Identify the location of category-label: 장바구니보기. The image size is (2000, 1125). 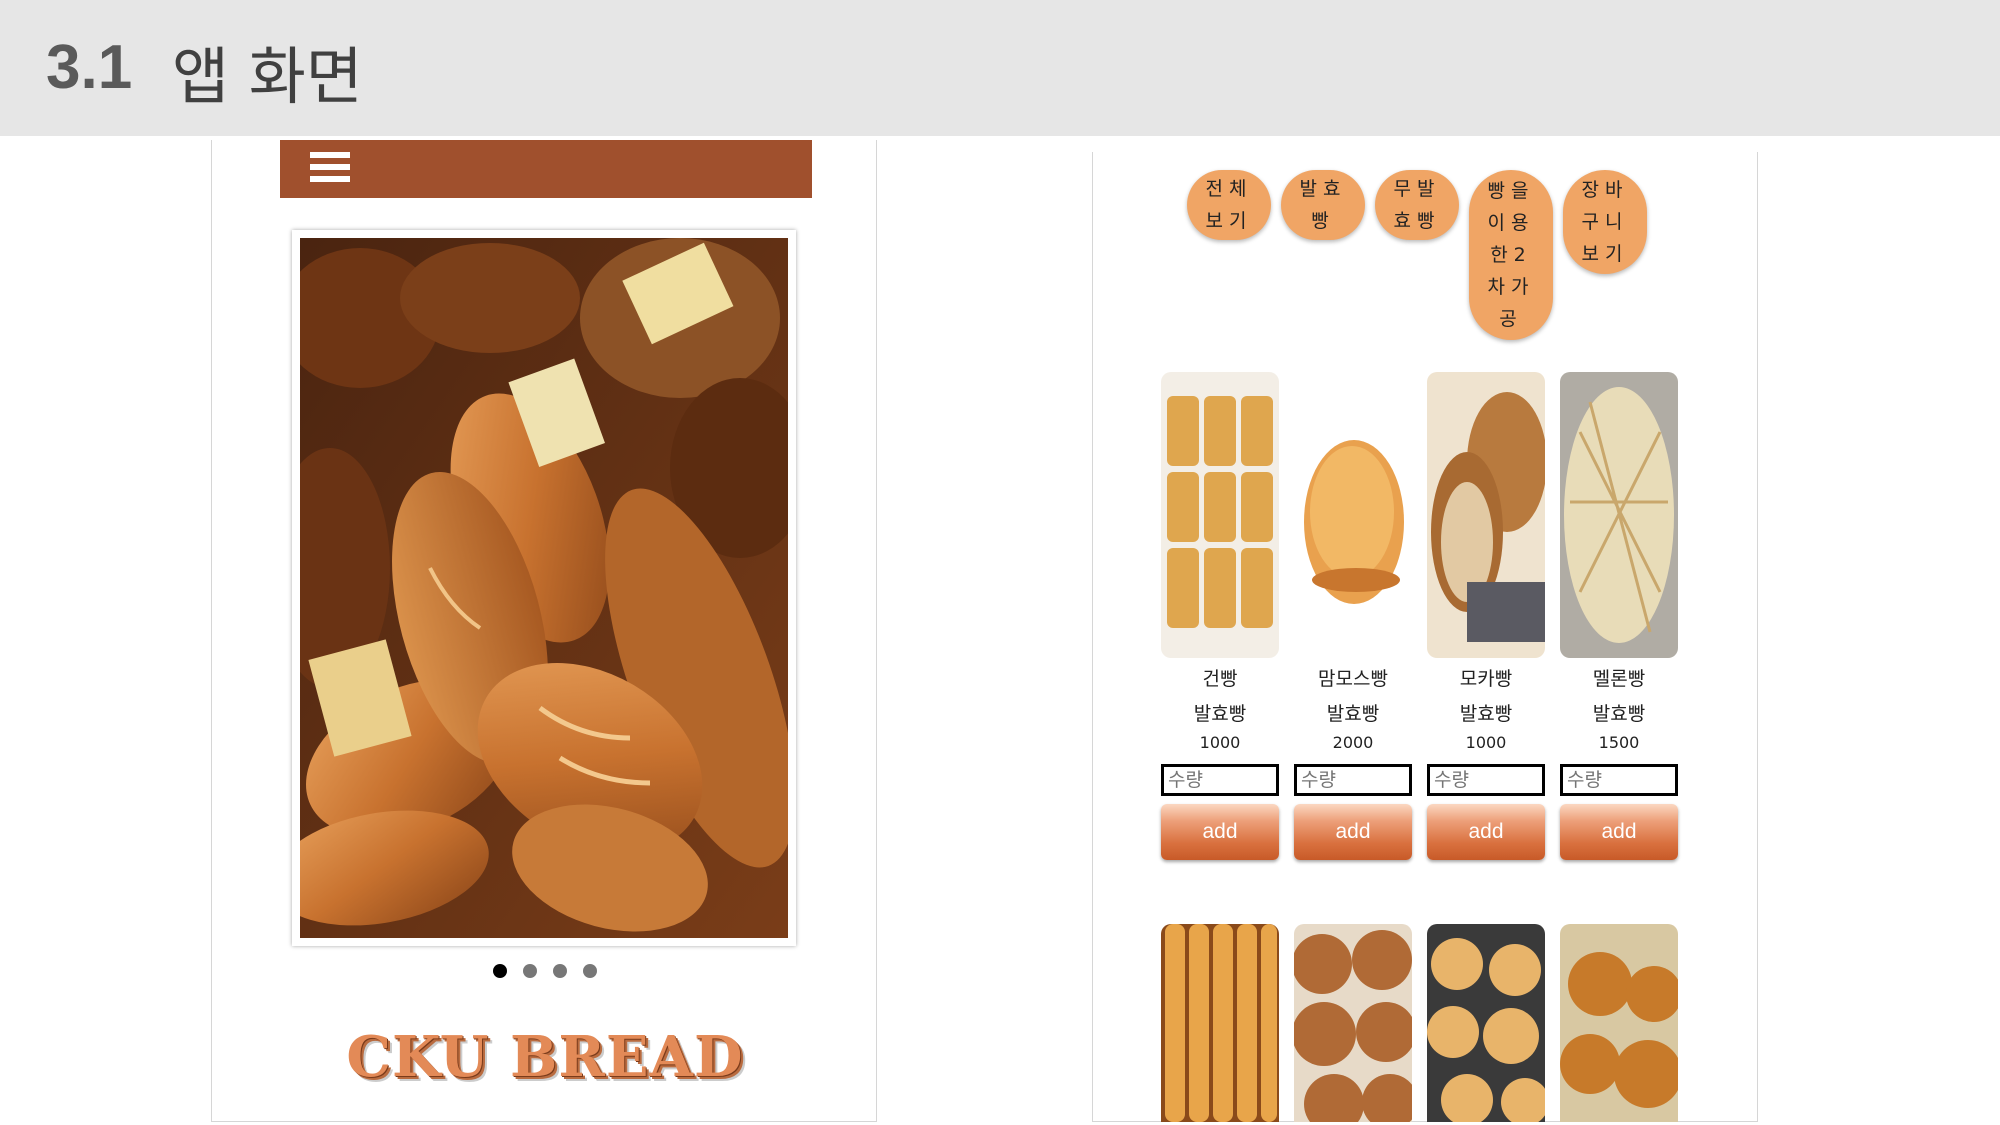
(1605, 222).